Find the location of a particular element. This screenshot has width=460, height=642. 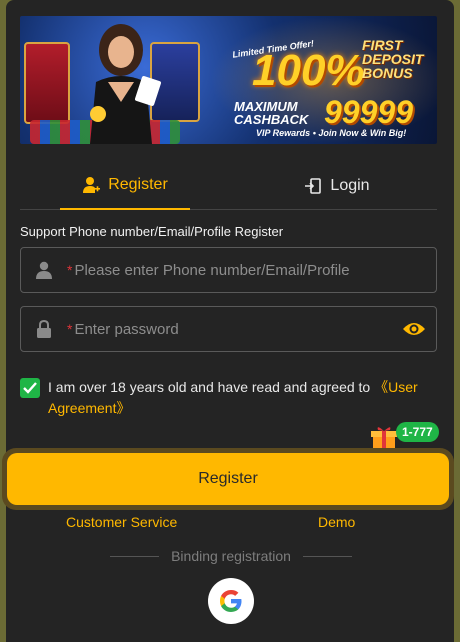

demo-link: Demo is located at coordinates (336, 522).